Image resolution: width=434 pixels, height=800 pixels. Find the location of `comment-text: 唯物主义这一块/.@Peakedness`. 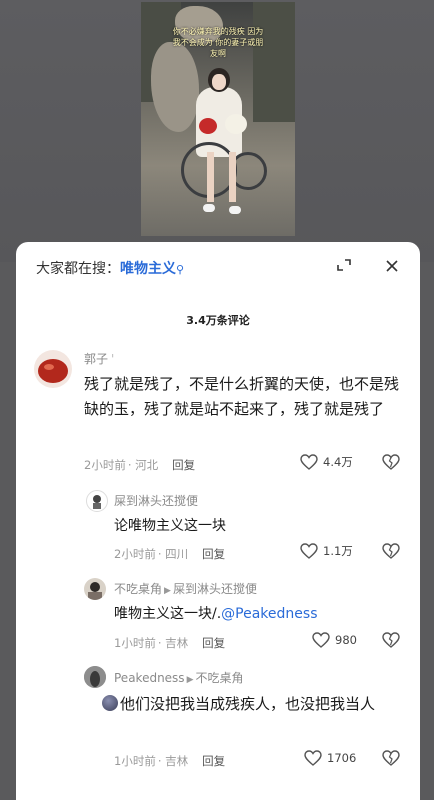

comment-text: 唯物主义这一块/.@Peakedness is located at coordinates (216, 614).